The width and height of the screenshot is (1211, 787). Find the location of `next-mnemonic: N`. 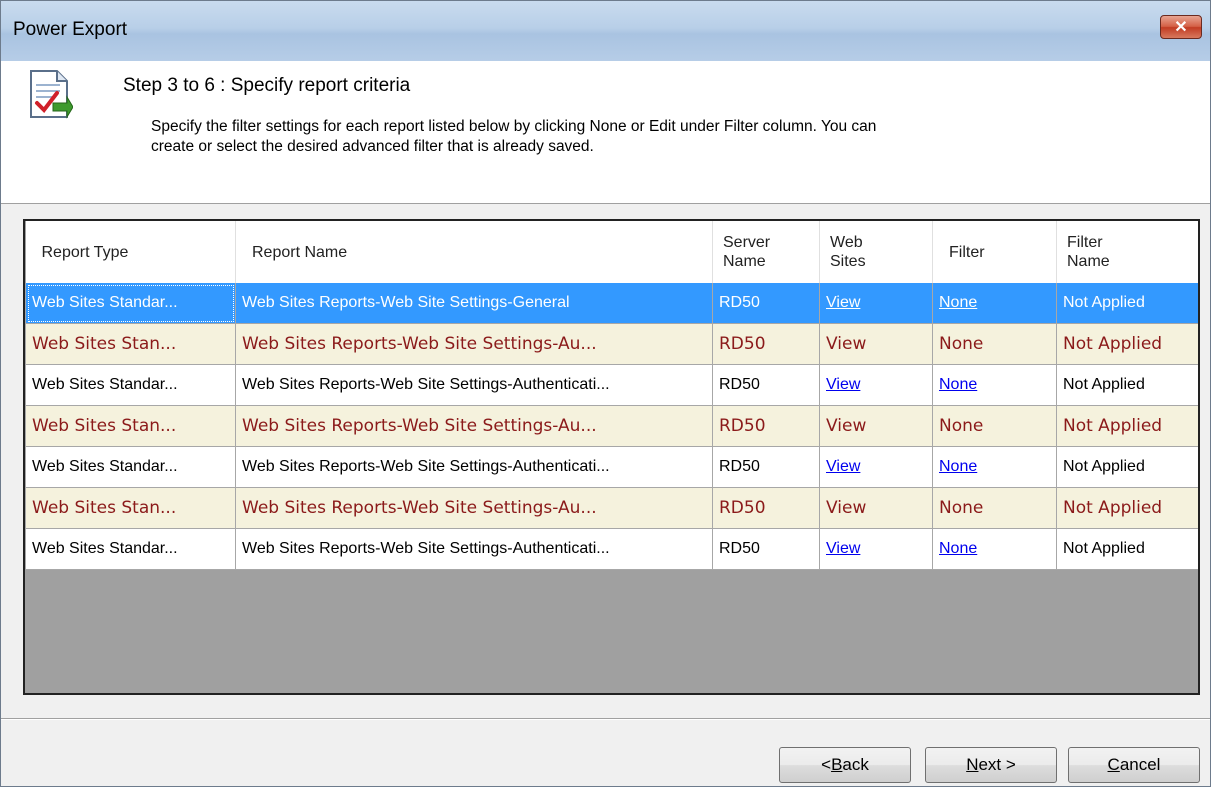

next-mnemonic: N is located at coordinates (972, 764).